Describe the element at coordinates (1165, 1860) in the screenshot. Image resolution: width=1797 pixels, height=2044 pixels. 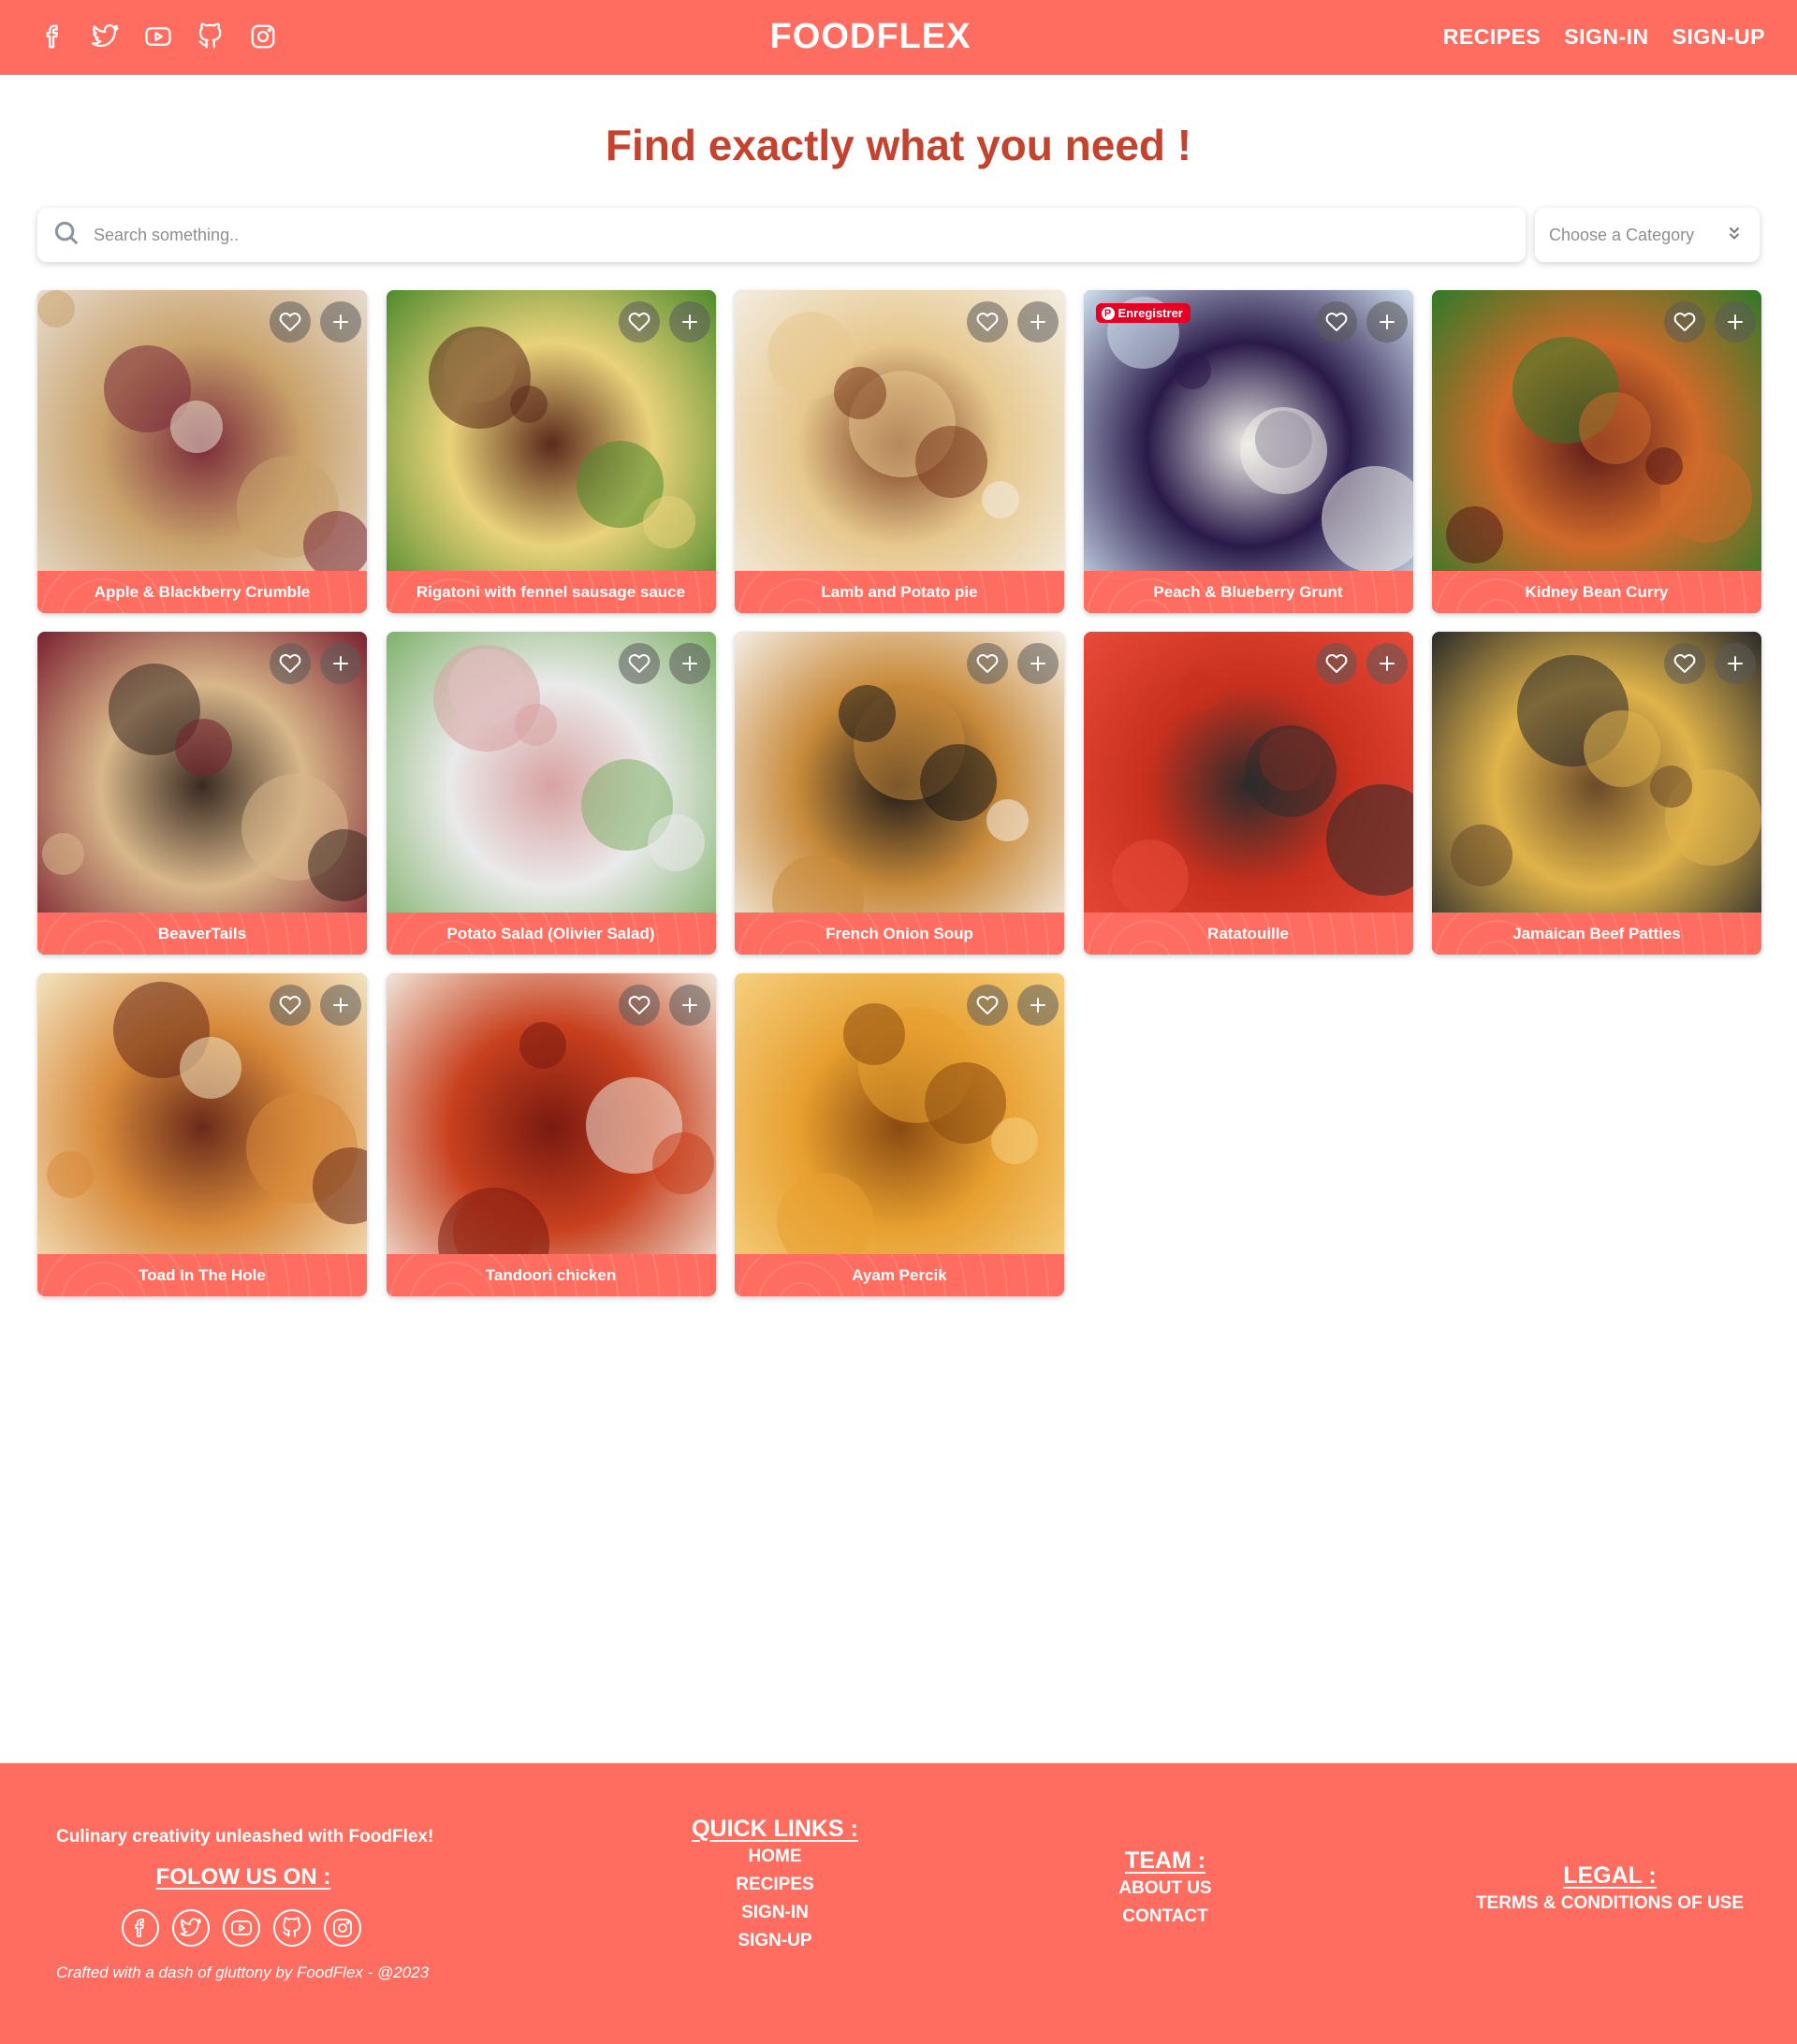
I see `team-title: TEAM :` at that location.